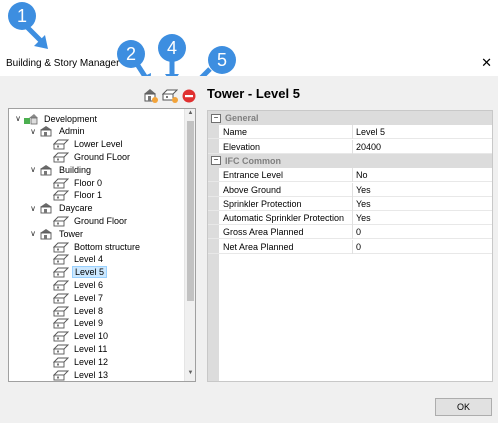 Image resolution: width=498 pixels, height=423 pixels. I want to click on tree-item: Floor 1, so click(73, 195).